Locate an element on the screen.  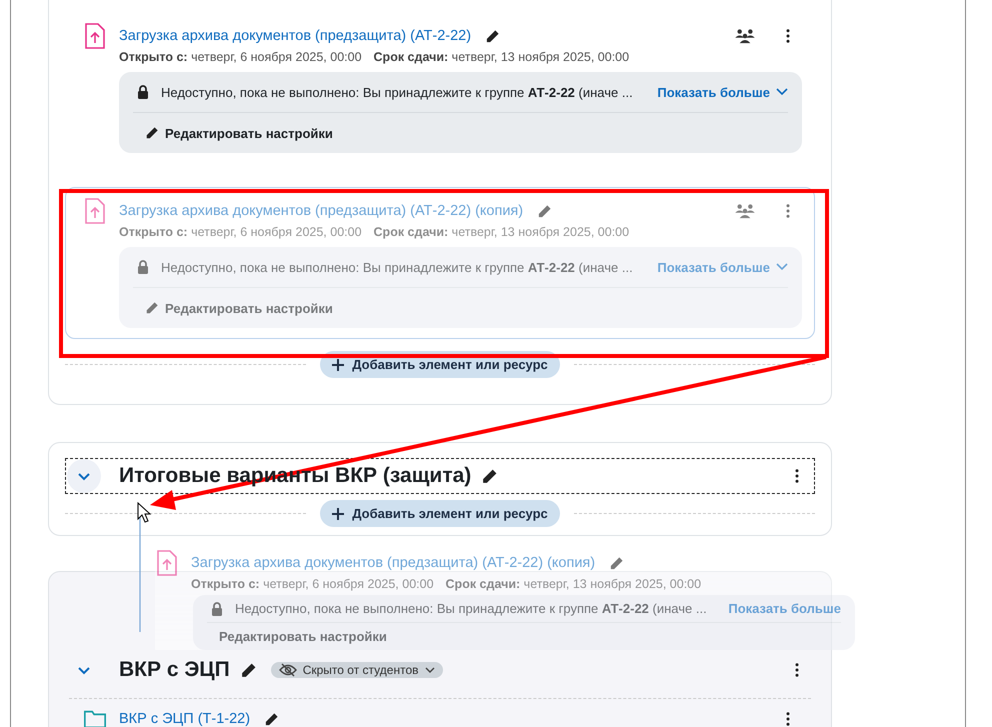
activity-link: Загрузка архива документов (предзащита) (АТ-2-22) is located at coordinates (295, 36).